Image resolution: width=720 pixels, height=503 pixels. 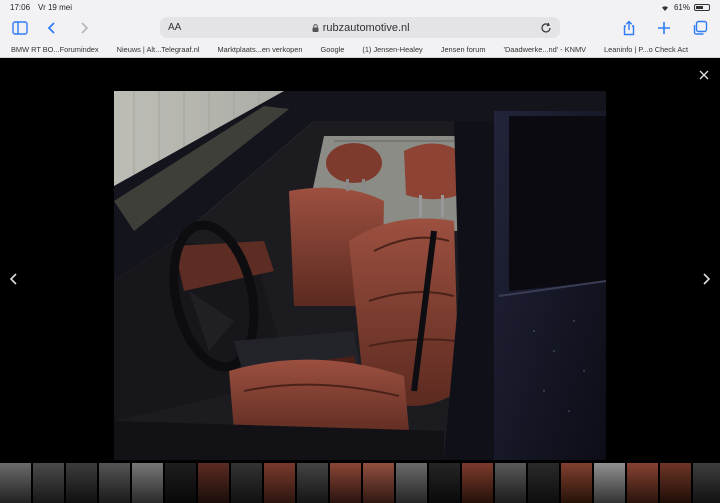 I want to click on sidebar-button, so click(x=20, y=28).